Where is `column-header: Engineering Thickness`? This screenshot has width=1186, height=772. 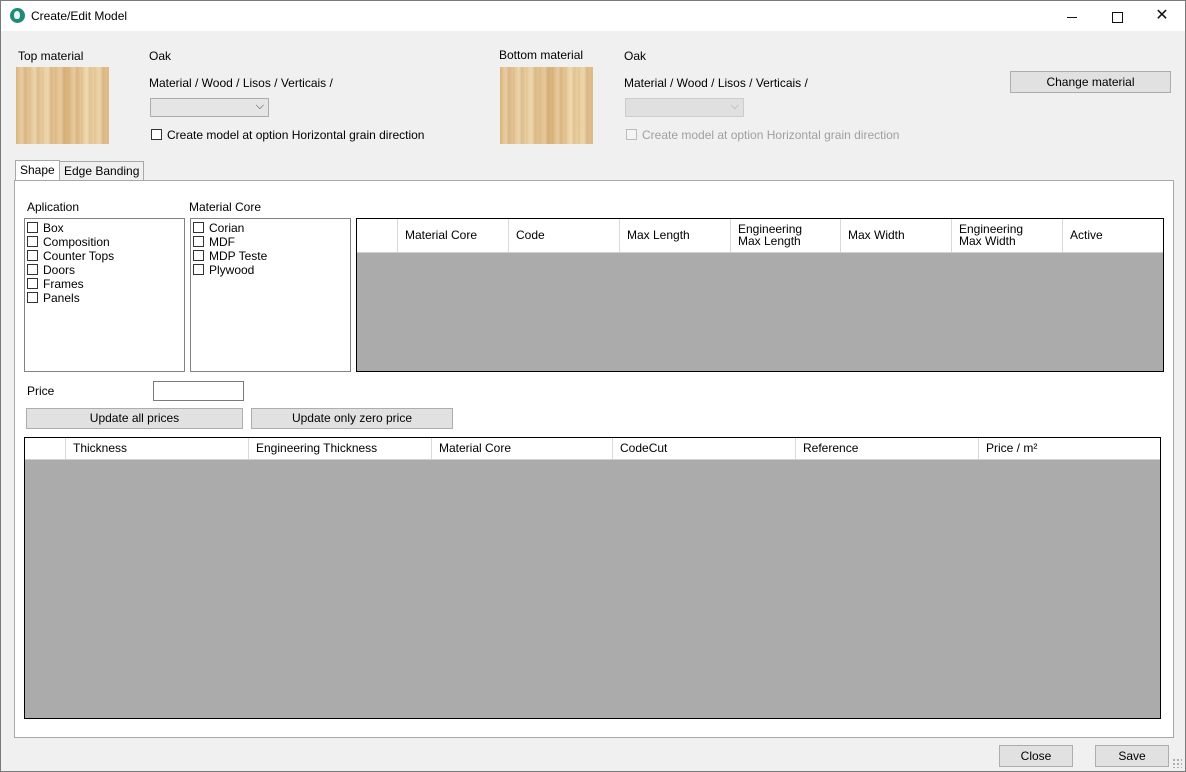
column-header: Engineering Thickness is located at coordinates (340, 448).